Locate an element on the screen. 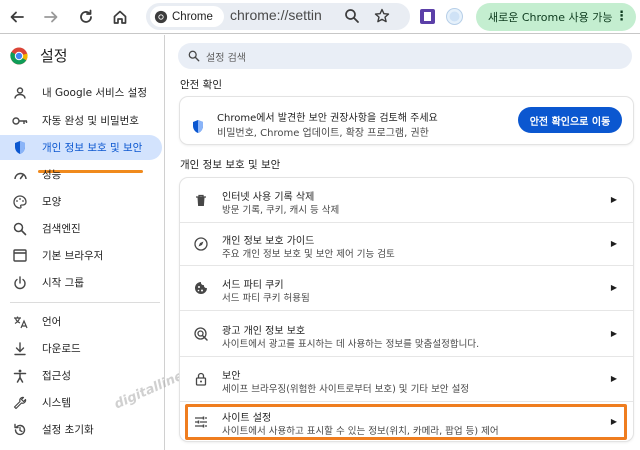 This screenshot has height=450, width=640. shield-check-icon is located at coordinates (198, 128).